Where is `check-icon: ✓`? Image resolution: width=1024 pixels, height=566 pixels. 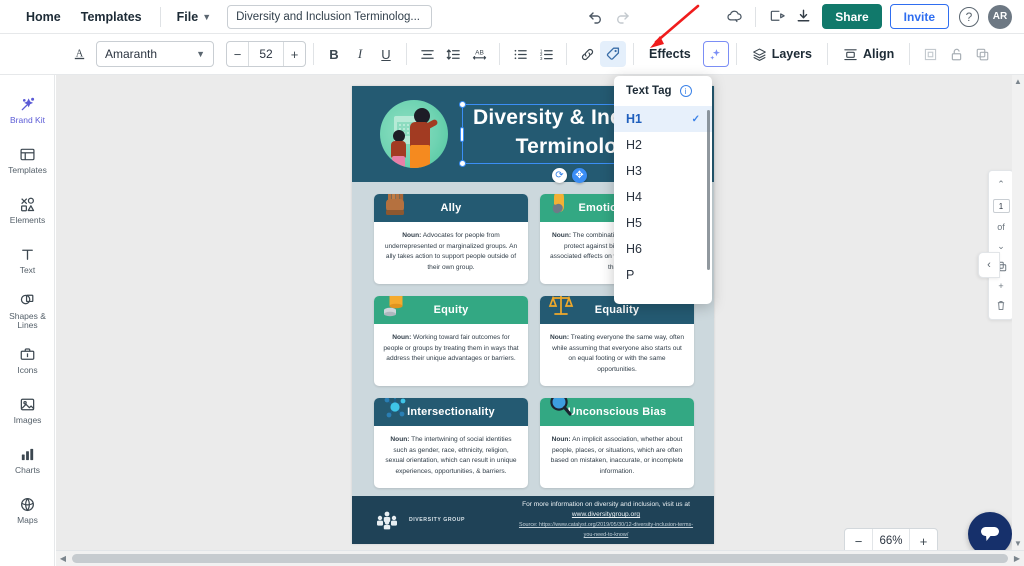
check-icon: ✓ is located at coordinates (695, 119).